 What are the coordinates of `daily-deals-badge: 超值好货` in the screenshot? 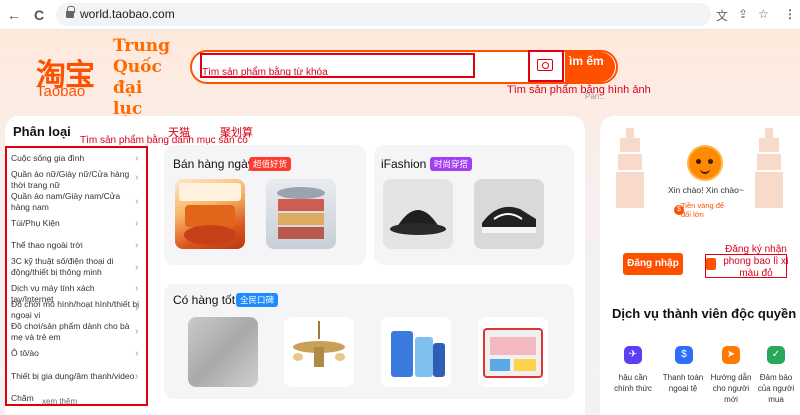 It's located at (270, 164).